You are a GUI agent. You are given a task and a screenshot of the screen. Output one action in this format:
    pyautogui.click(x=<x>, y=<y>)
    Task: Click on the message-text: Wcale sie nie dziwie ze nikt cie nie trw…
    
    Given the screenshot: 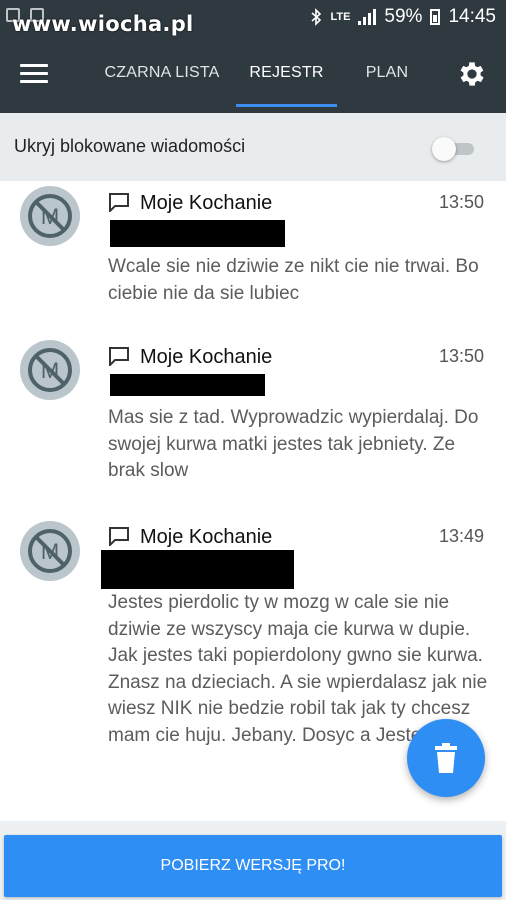 What is the action you would take?
    pyautogui.click(x=293, y=280)
    